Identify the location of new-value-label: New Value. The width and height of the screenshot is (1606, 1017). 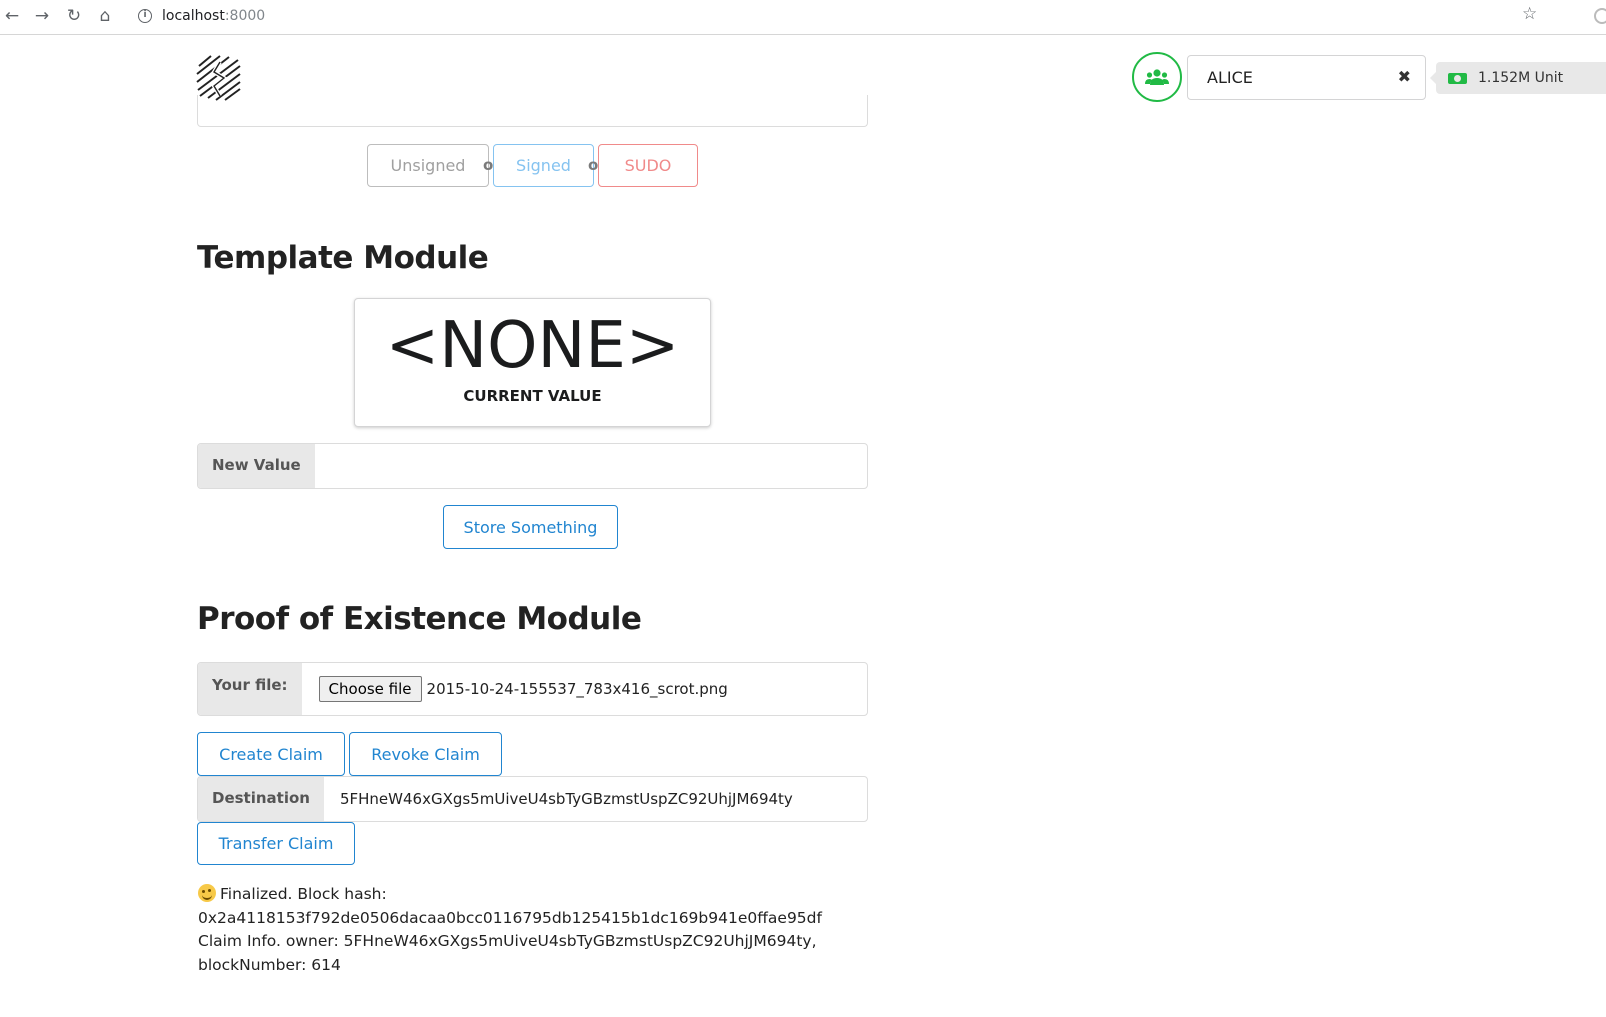
(256, 466).